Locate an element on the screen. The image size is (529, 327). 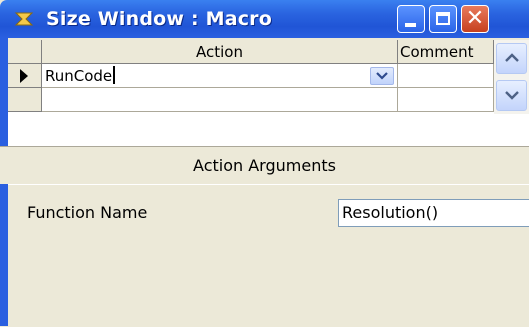
minimize-icon is located at coordinates (410, 25).